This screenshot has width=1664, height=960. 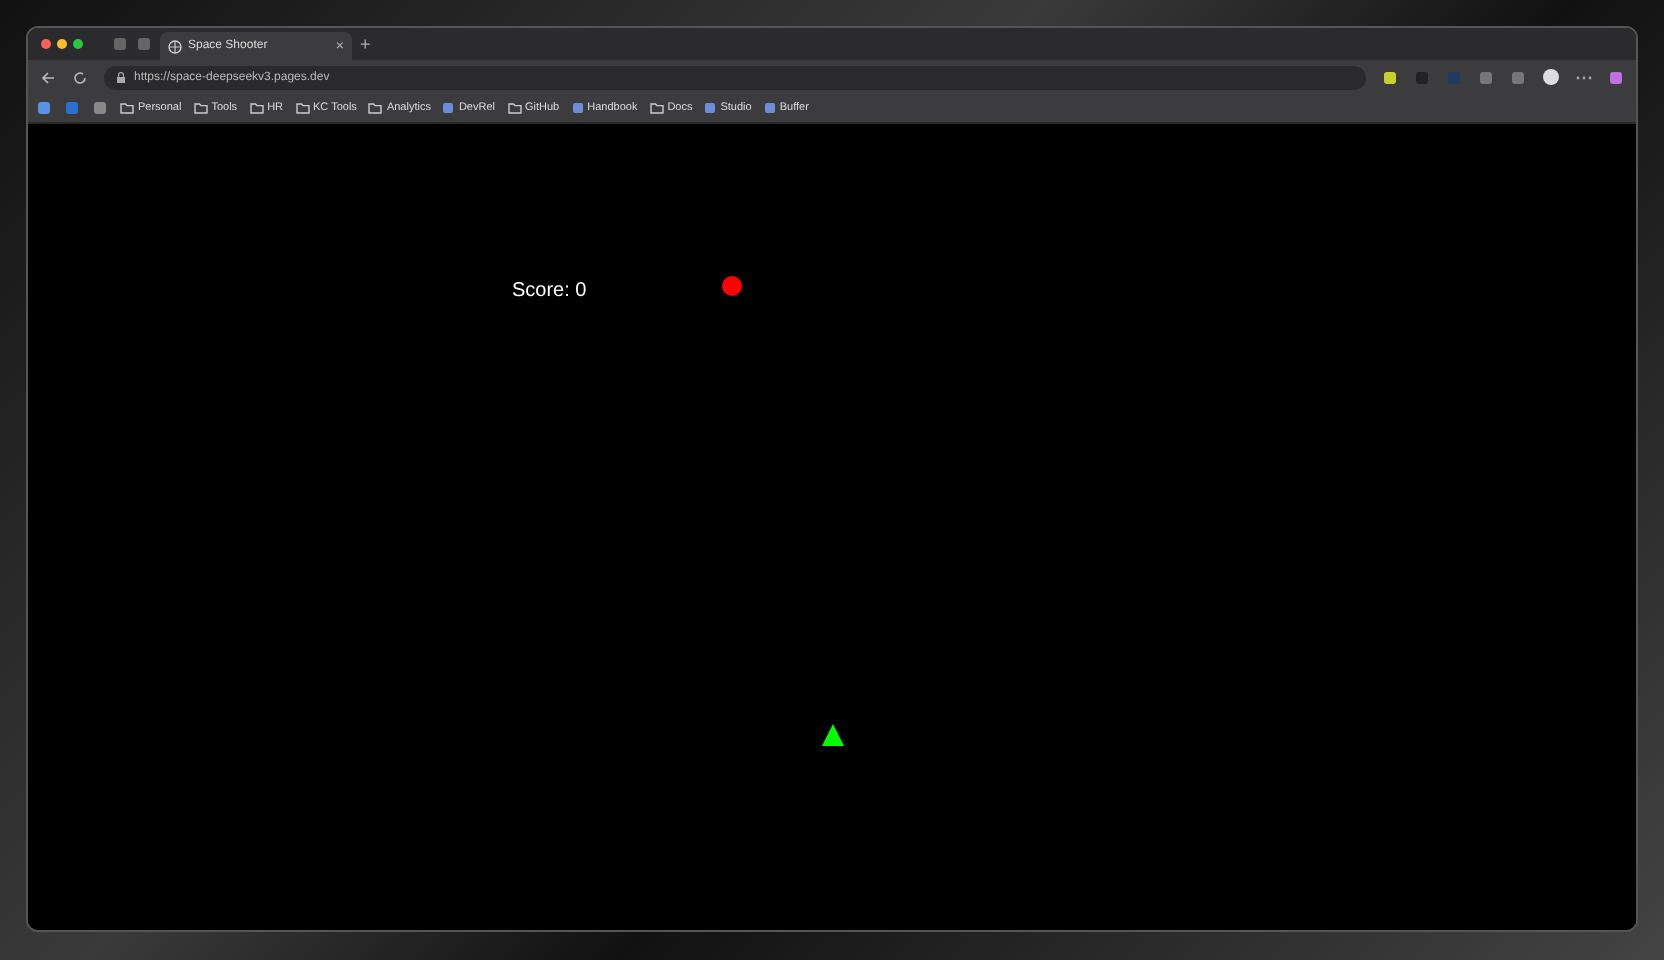 I want to click on avatar-icon, so click(x=1551, y=77).